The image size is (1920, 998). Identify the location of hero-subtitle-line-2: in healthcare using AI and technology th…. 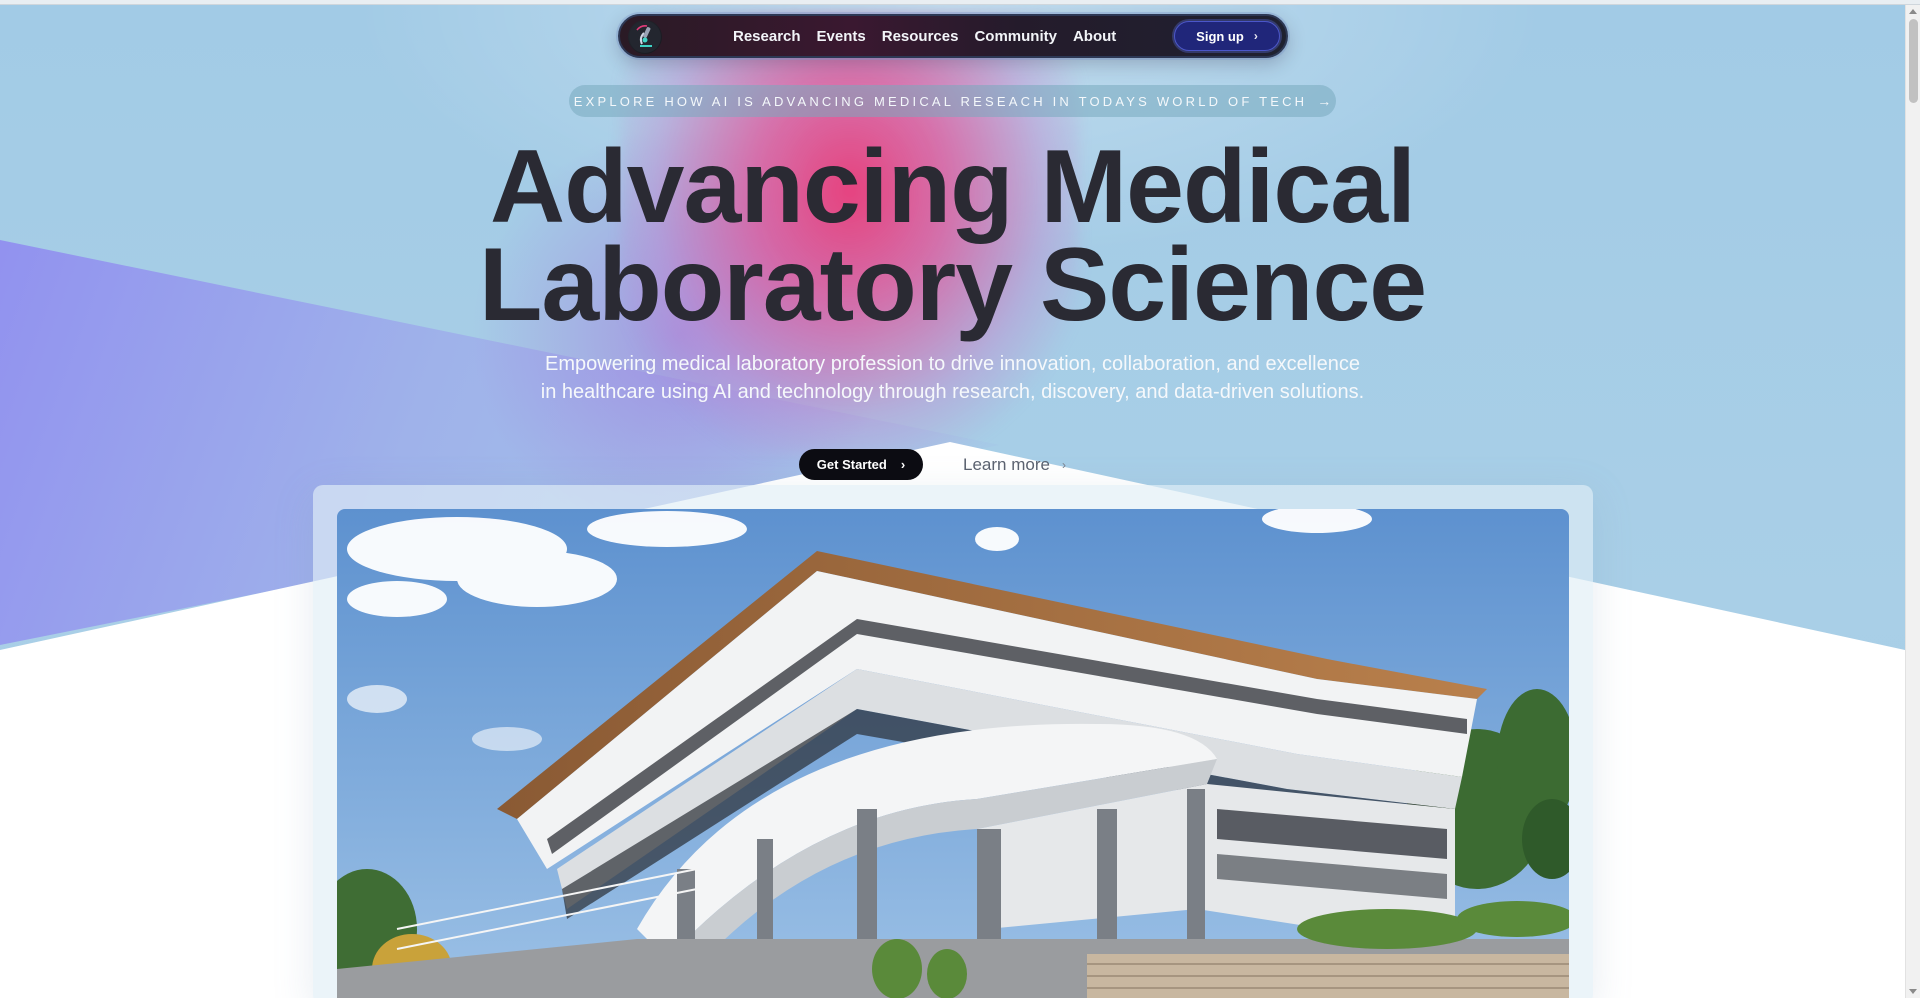
(952, 392).